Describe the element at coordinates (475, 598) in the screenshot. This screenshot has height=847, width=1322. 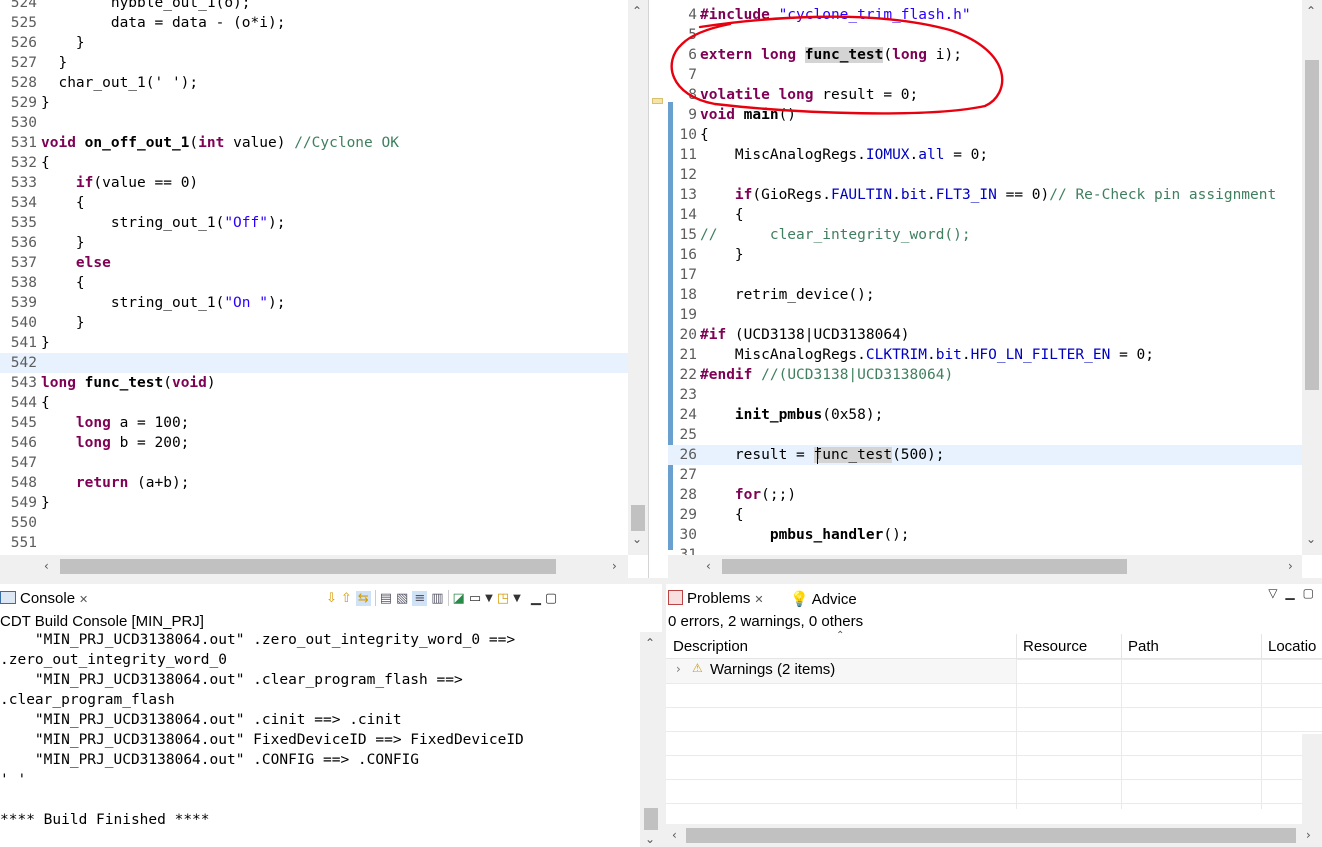
I see `display-console-icon: ▭` at that location.